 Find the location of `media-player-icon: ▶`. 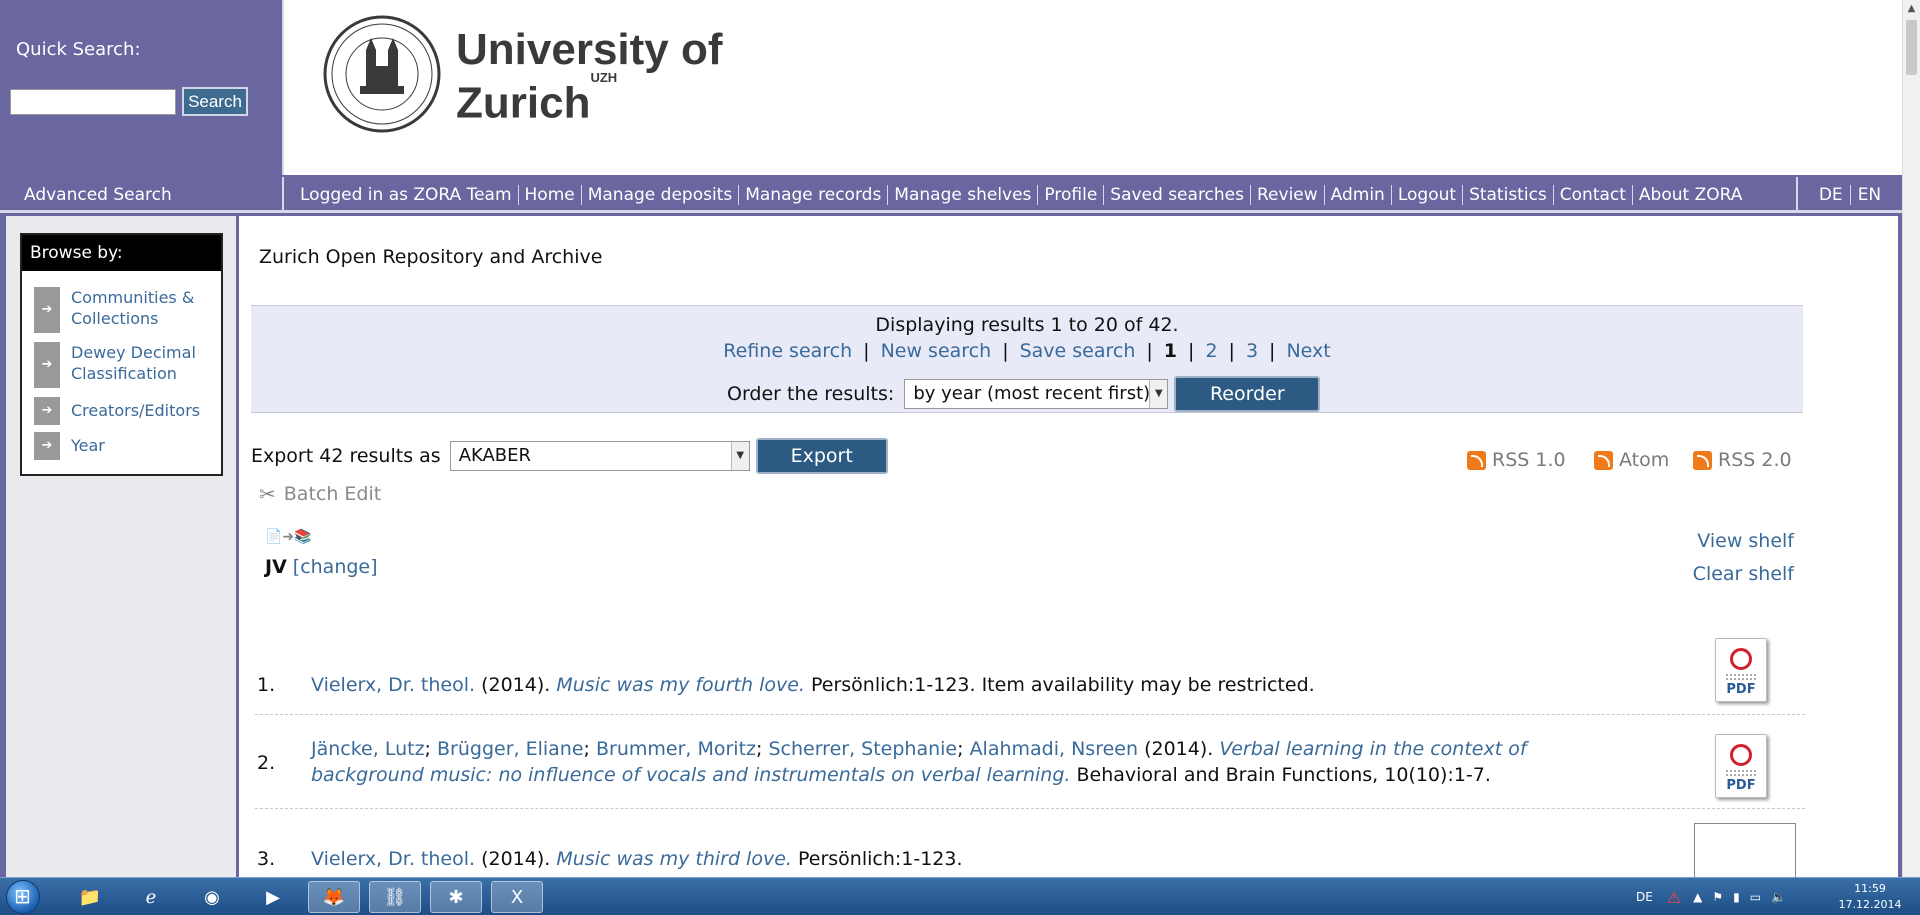

media-player-icon: ▶ is located at coordinates (273, 897).